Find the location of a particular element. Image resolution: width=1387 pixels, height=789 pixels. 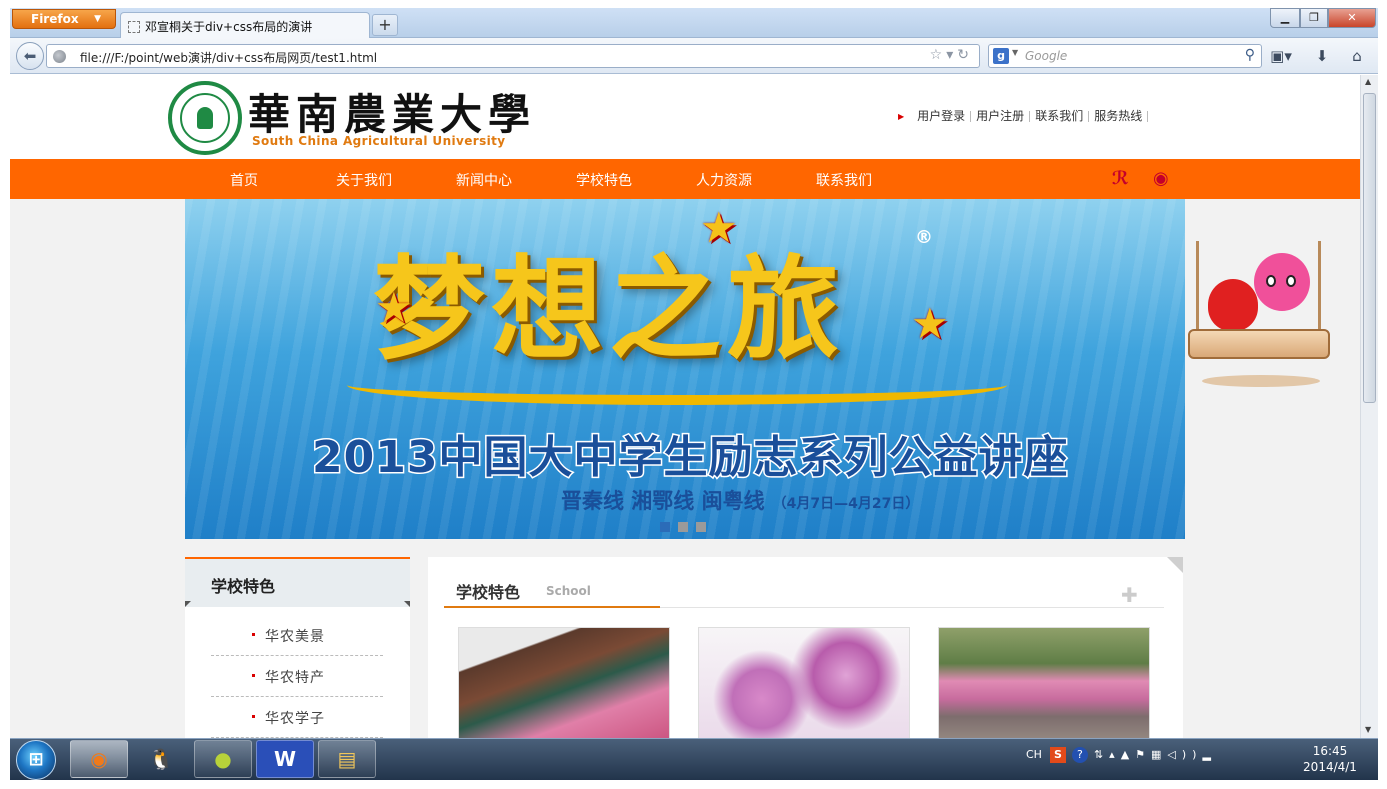

search-placeholder: Google is located at coordinates (1046, 56).